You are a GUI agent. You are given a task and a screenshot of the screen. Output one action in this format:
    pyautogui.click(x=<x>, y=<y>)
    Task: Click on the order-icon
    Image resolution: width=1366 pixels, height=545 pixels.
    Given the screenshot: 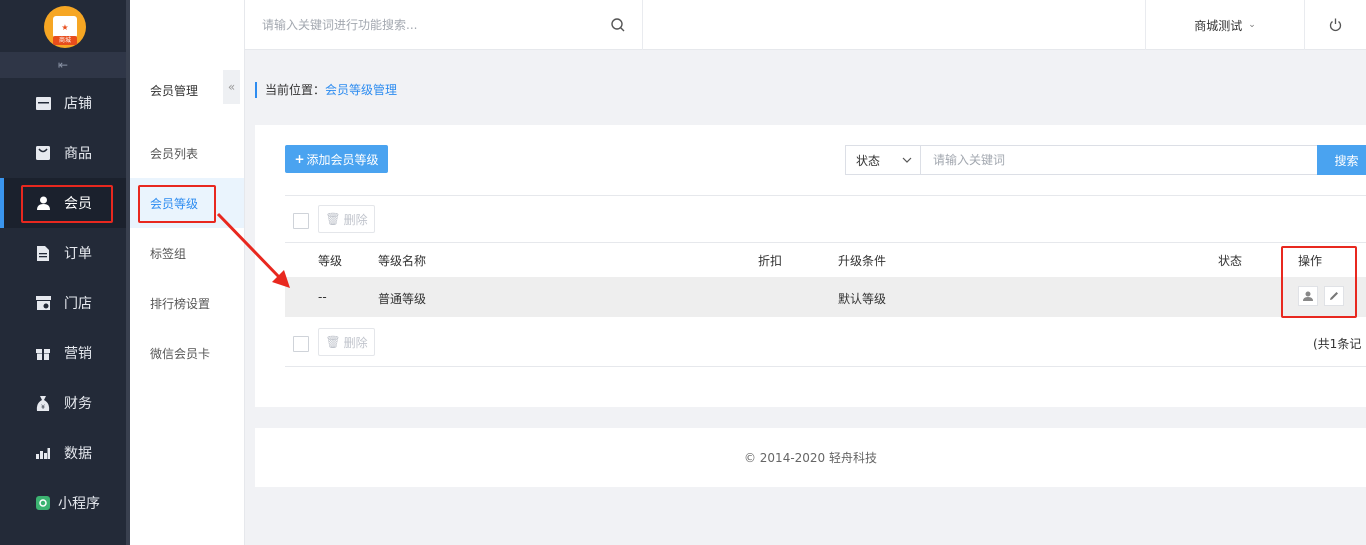 What is the action you would take?
    pyautogui.click(x=43, y=253)
    